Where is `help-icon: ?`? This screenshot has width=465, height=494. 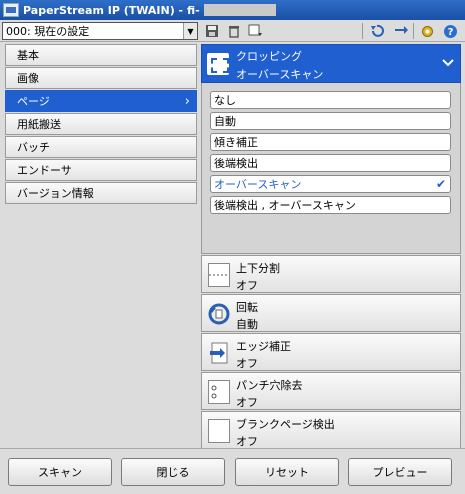
help-icon: ? is located at coordinates (450, 31).